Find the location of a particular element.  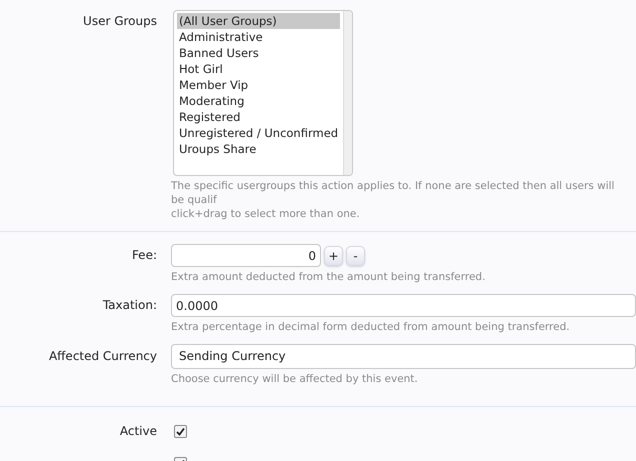

field-label: Taxation: is located at coordinates (129, 305).